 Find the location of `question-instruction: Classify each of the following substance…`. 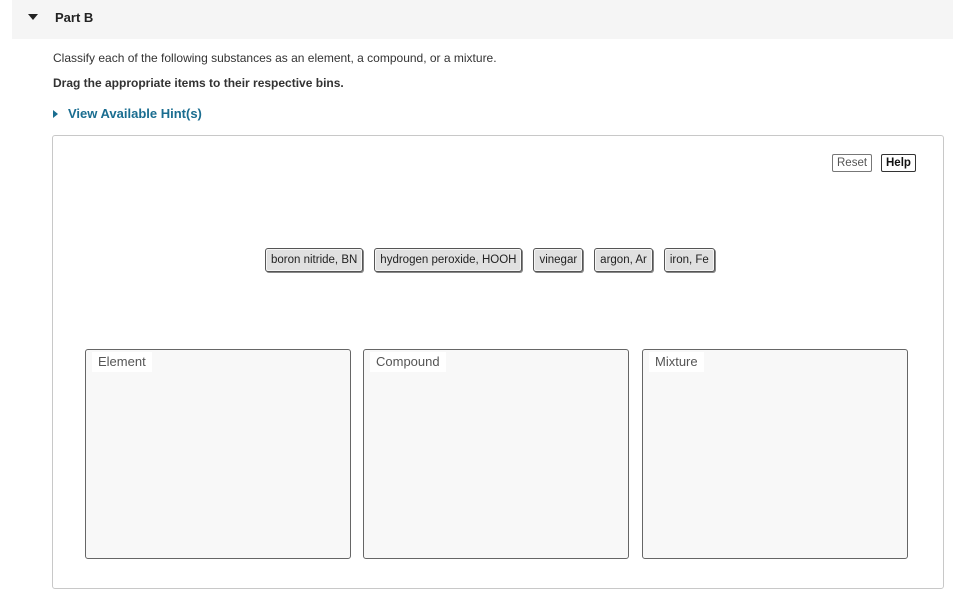

question-instruction: Classify each of the following substance… is located at coordinates (275, 58).